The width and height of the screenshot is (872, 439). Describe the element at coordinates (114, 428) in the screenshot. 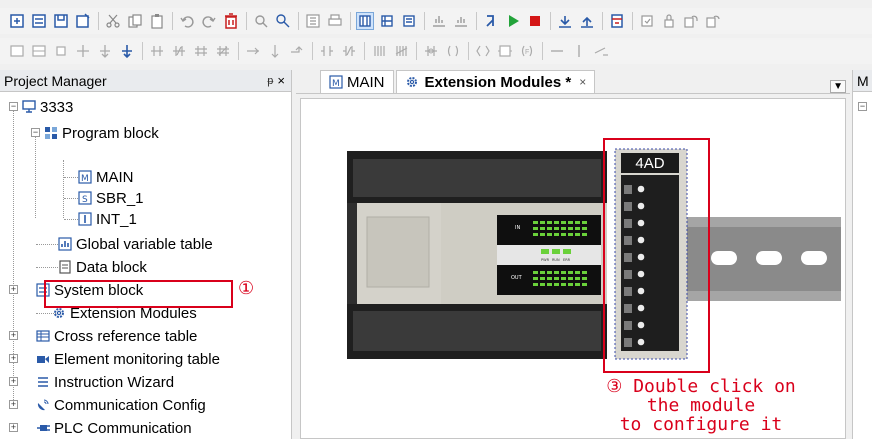

I see `tree-item-plc-communication: PLC Communication` at that location.